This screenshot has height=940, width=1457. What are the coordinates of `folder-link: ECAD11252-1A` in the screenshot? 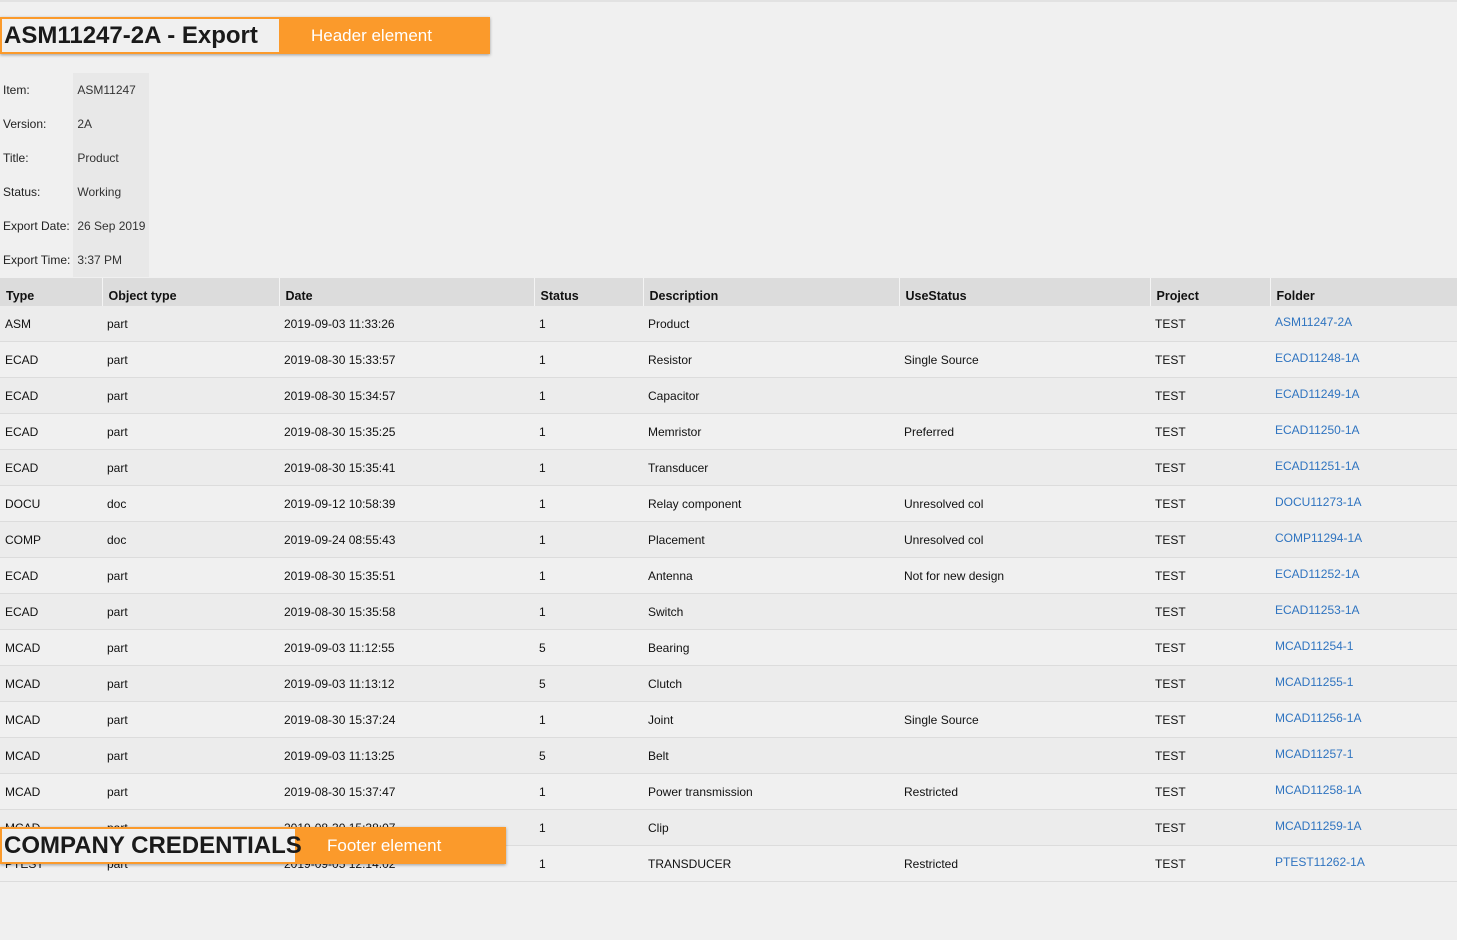 It's located at (1363, 575).